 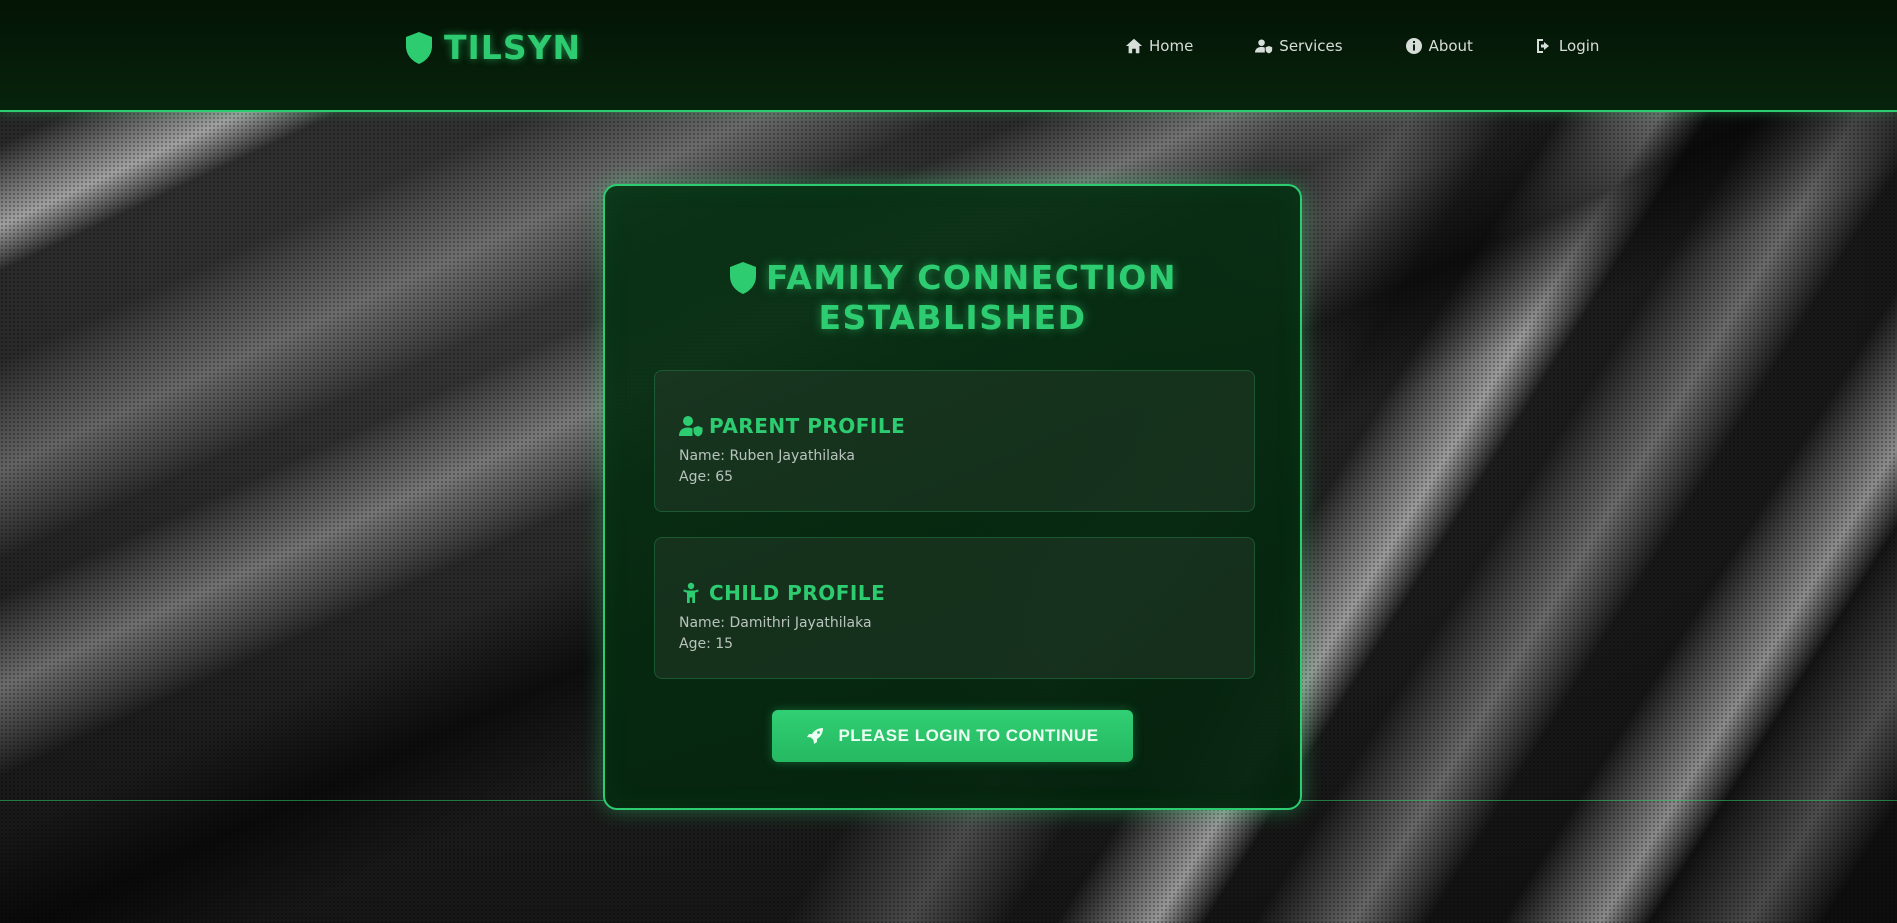 I want to click on login-continue-button: PLEASE LOGIN TO CONTINUE, so click(x=952, y=736).